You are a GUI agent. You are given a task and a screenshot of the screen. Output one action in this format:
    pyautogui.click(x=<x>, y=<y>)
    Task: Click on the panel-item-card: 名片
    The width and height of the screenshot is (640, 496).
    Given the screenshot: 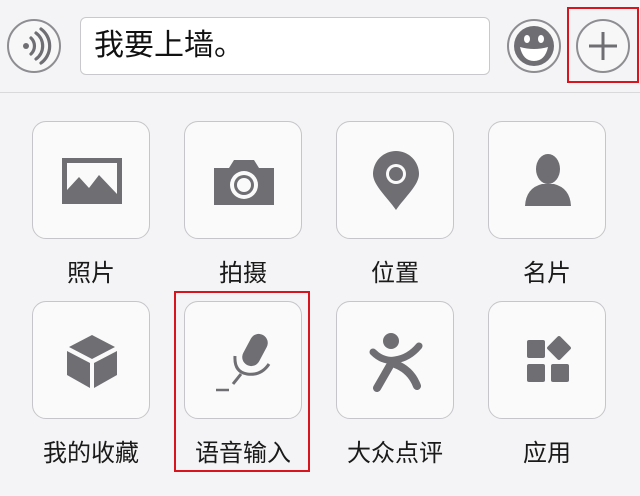 What is the action you would take?
    pyautogui.click(x=547, y=204)
    